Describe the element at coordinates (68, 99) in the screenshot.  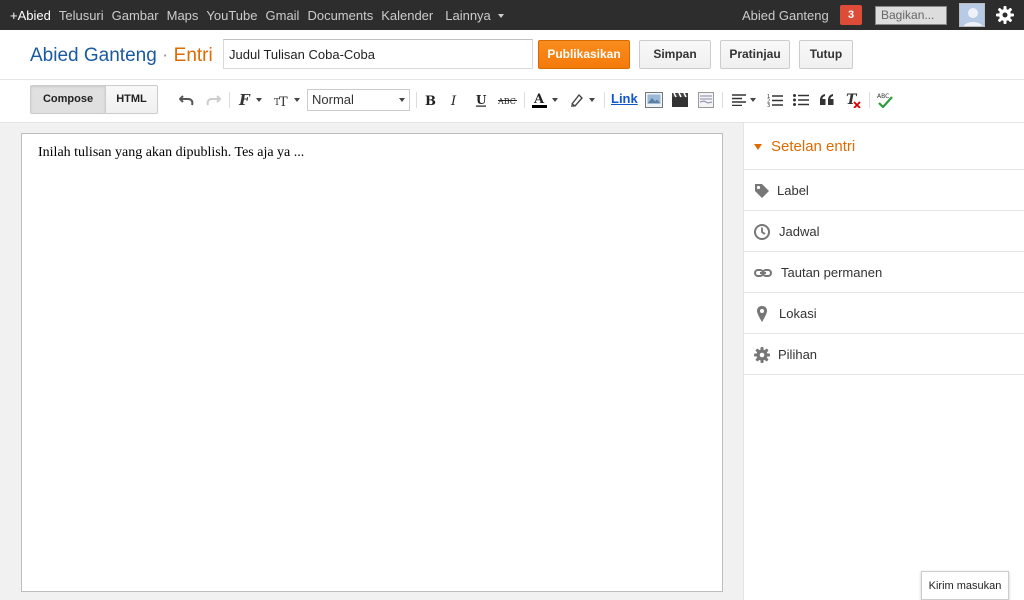
I see `compose-mode-button: Compose` at that location.